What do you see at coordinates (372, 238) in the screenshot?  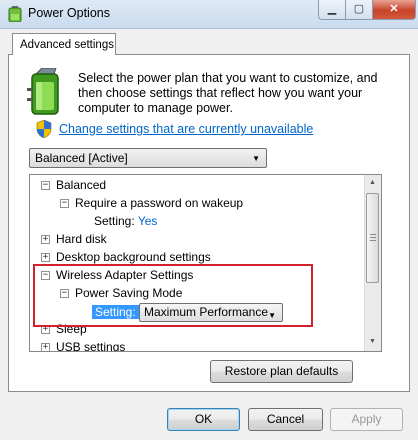 I see `scrollbar-thumb` at bounding box center [372, 238].